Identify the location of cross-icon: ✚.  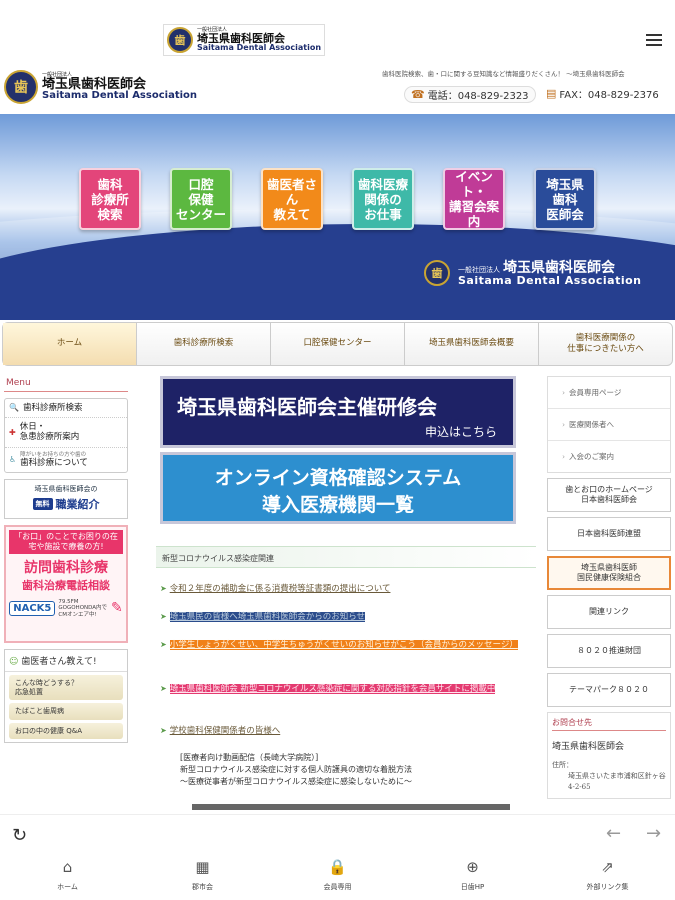
(12, 432).